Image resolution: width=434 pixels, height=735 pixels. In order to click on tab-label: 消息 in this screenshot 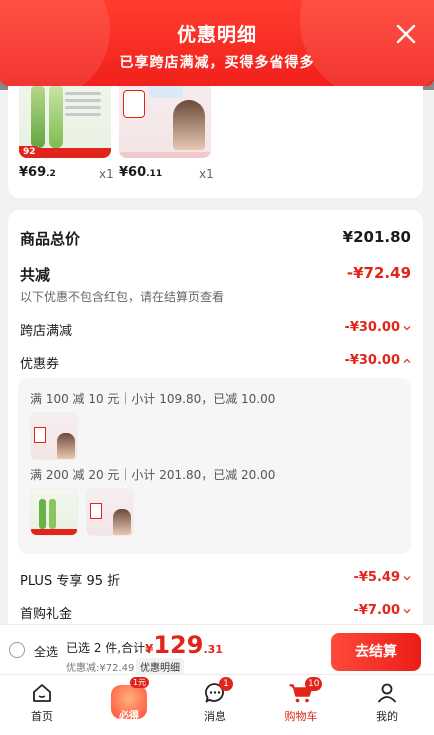, I will do `click(215, 716)`.